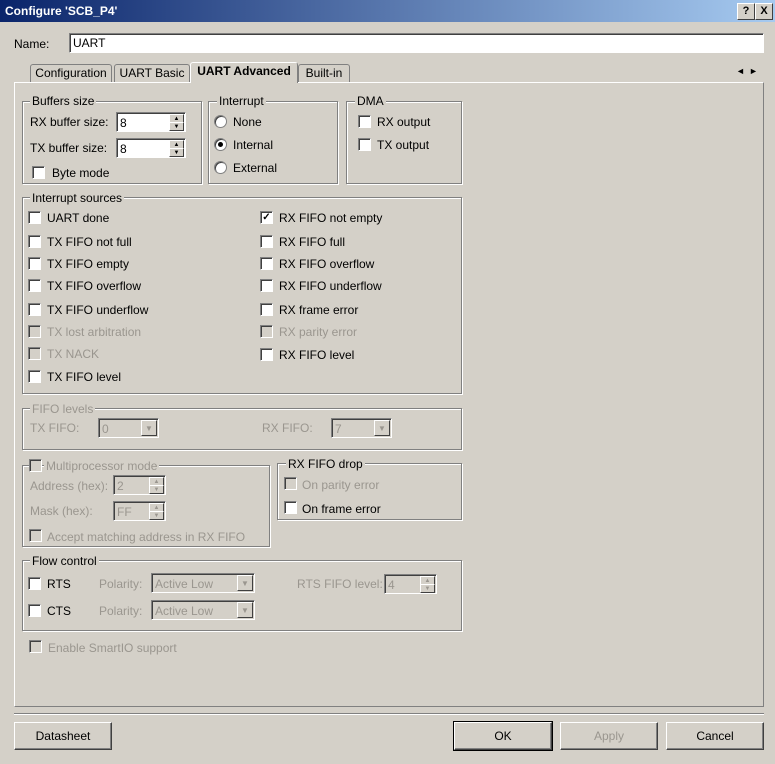  Describe the element at coordinates (71, 73) in the screenshot. I see `tab-configuration: Configuration` at that location.